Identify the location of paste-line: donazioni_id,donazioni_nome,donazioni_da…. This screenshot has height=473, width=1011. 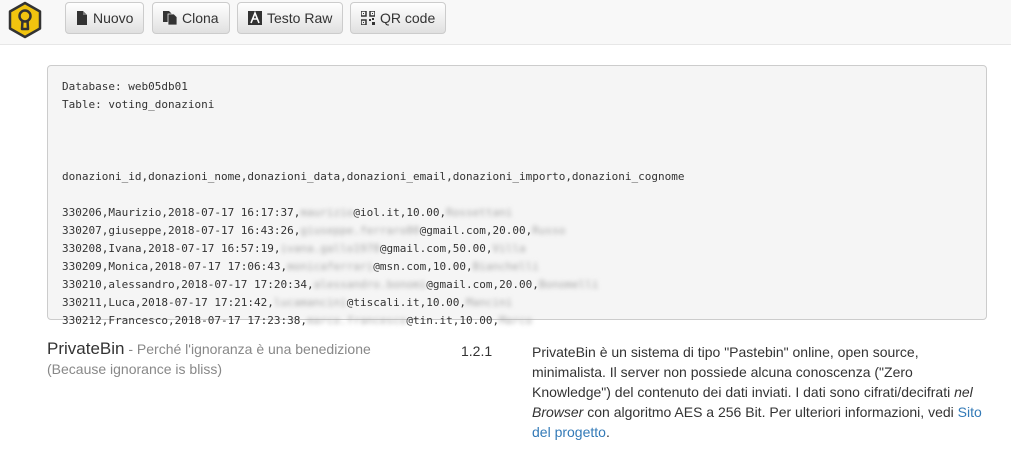
(517, 177).